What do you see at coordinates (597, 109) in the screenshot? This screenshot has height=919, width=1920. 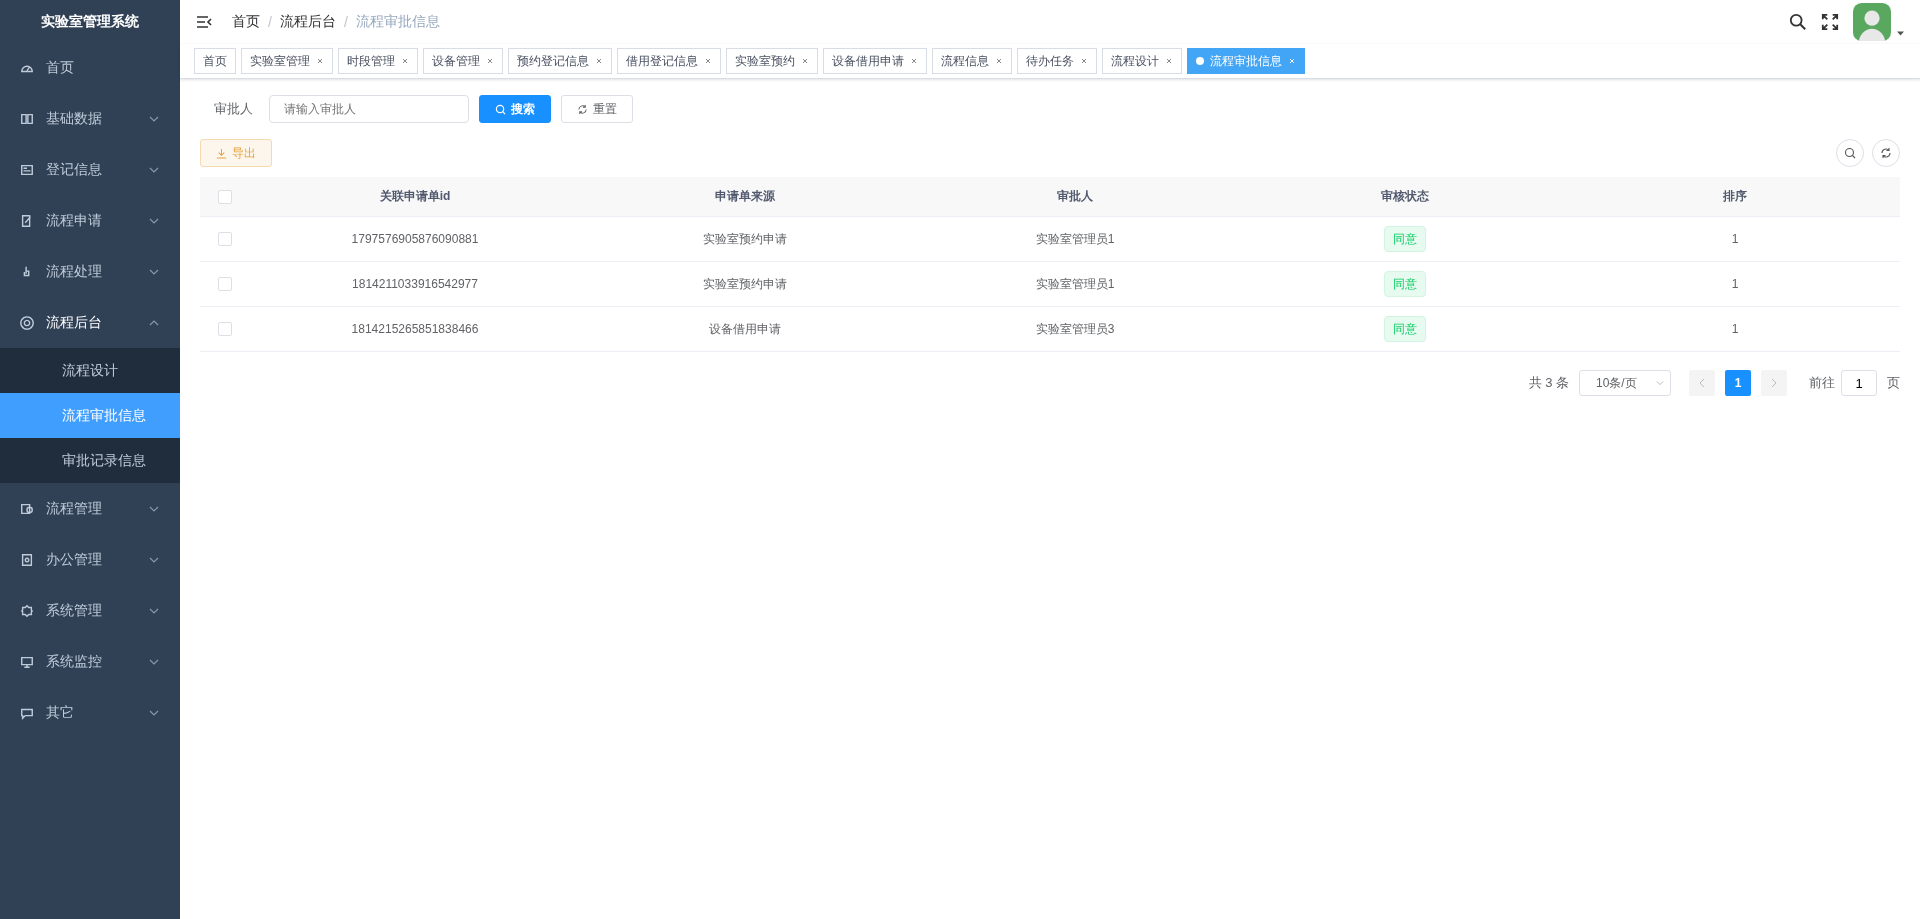 I see `reset-button: 重置` at bounding box center [597, 109].